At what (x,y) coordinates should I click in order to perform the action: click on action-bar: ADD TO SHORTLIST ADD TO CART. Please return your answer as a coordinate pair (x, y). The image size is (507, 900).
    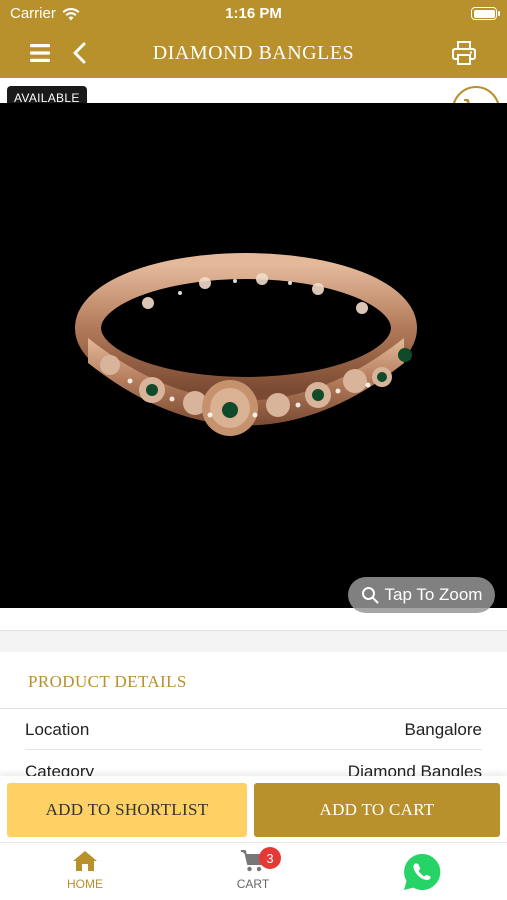
    Looking at the image, I should click on (253, 809).